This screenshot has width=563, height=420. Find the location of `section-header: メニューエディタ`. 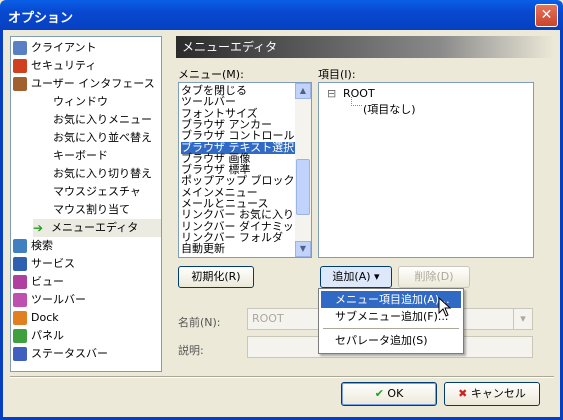

section-header: メニューエディタ is located at coordinates (365, 47).